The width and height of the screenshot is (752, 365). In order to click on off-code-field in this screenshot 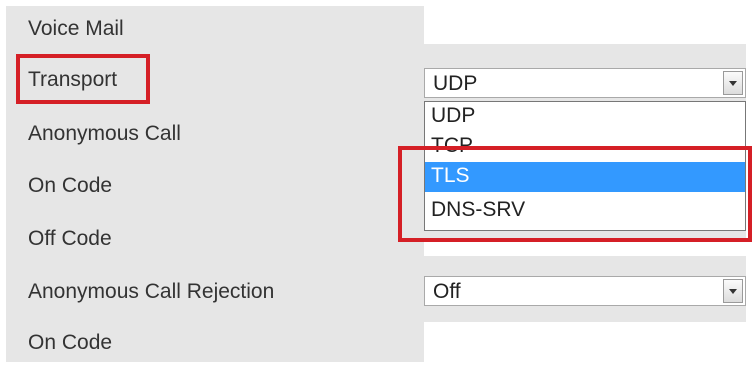, I will do `click(586, 249)`.